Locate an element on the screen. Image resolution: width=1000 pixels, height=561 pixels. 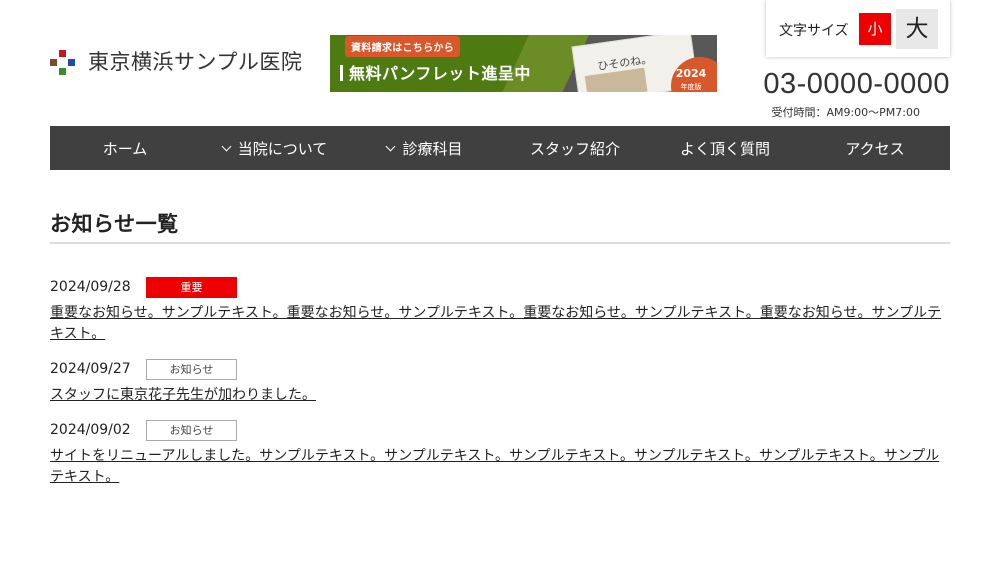
font-size-small-button: 小 is located at coordinates (875, 29).